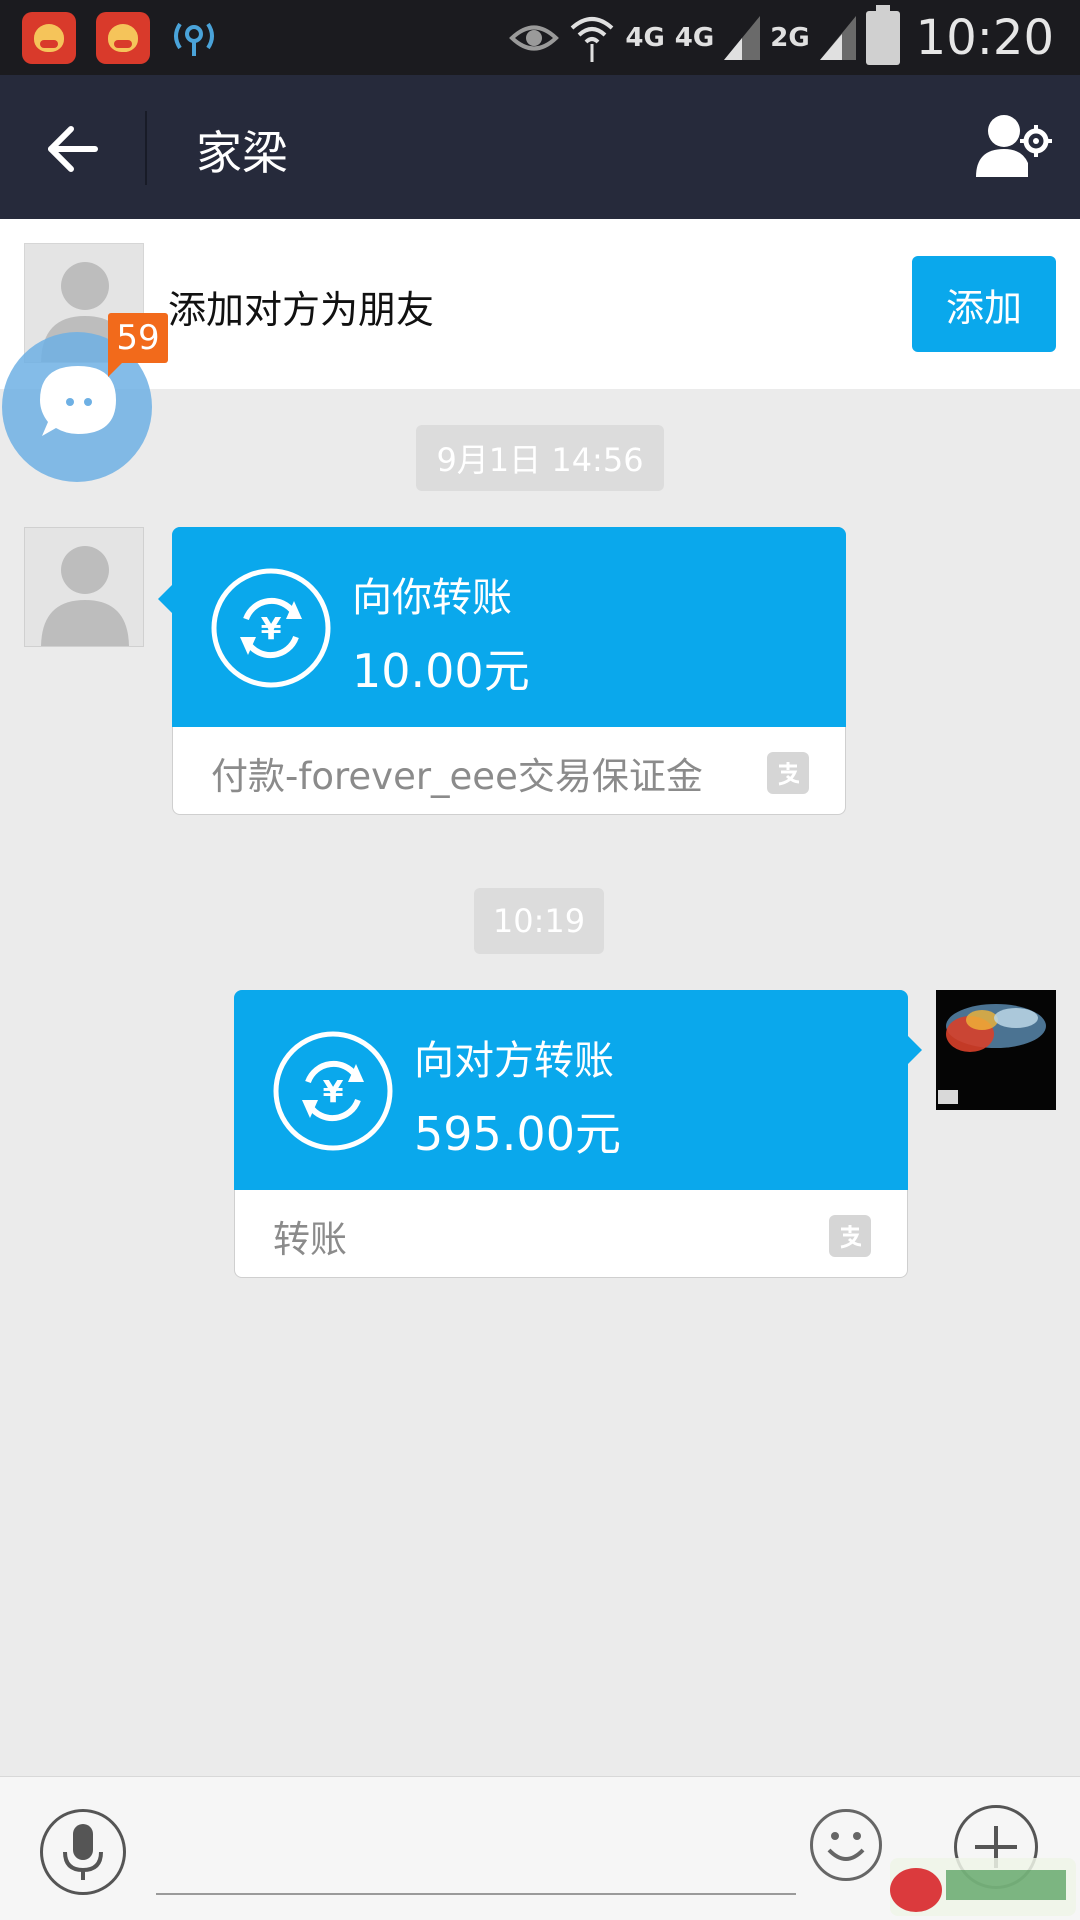 This screenshot has width=1080, height=1920. Describe the element at coordinates (301, 310) in the screenshot. I see `add-friend-text: 添加对方为朋友` at that location.